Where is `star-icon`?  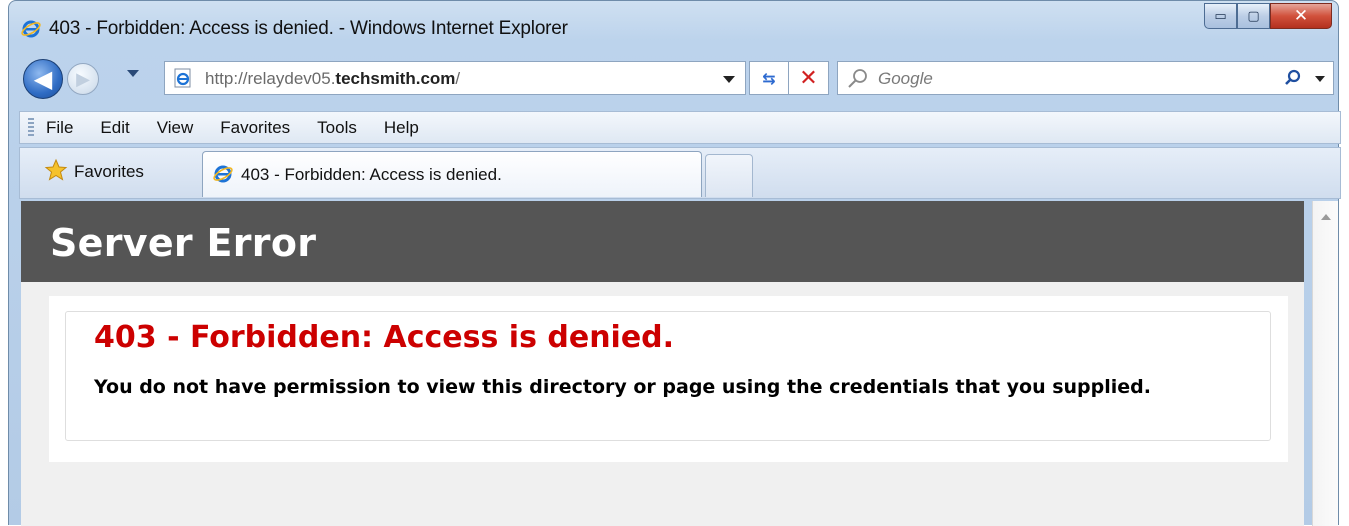 star-icon is located at coordinates (56, 172).